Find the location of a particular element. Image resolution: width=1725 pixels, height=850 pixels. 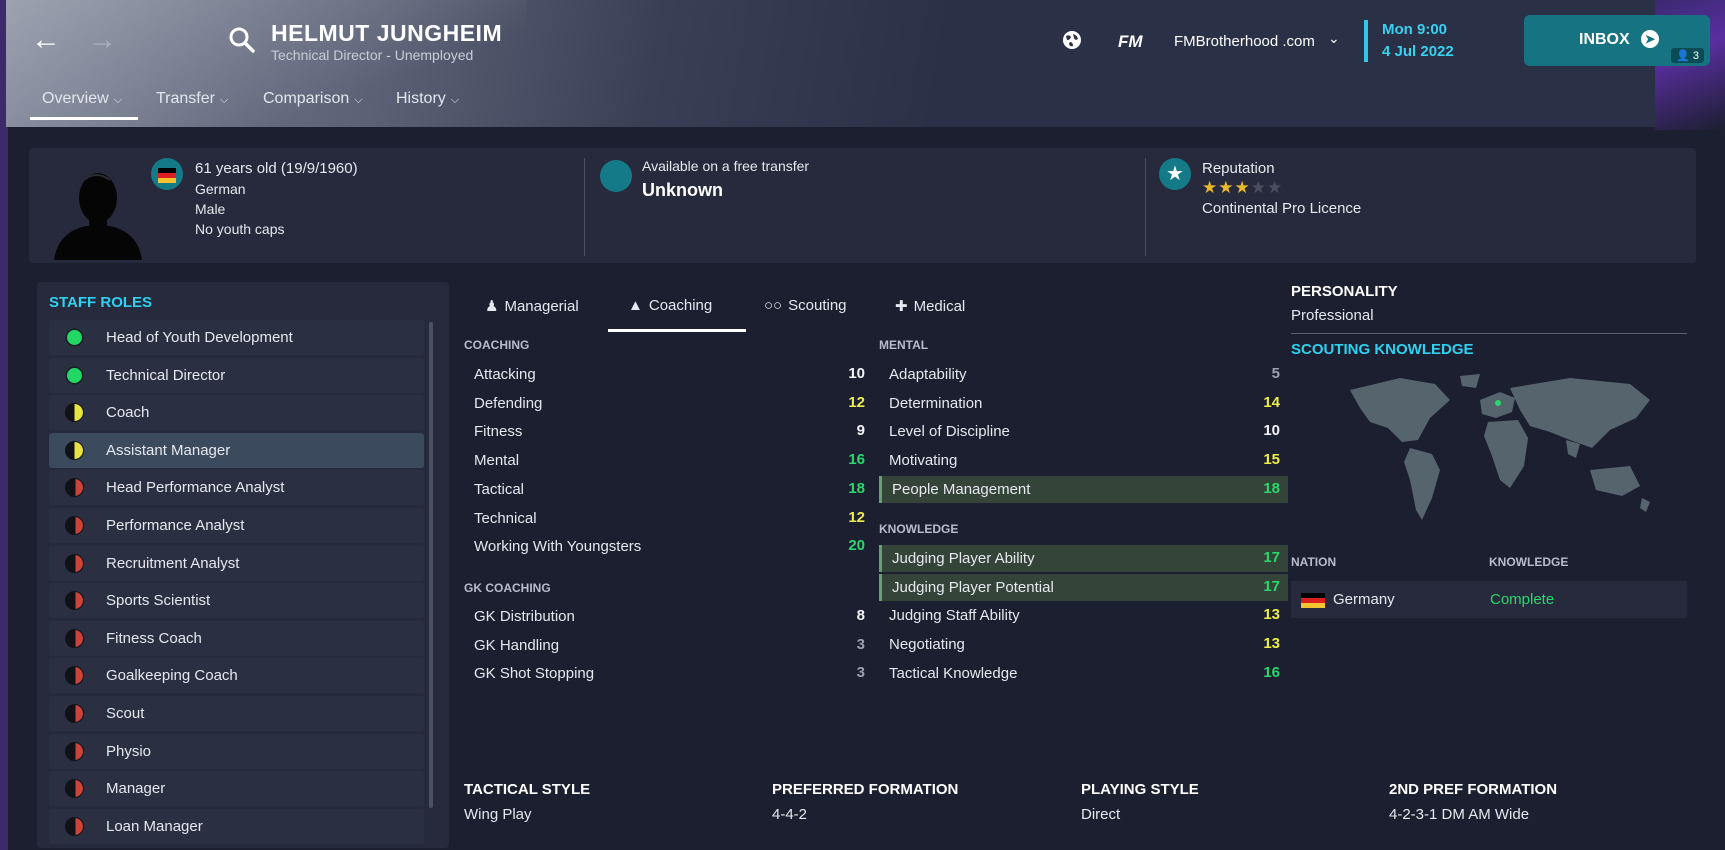

personality-value: Professional is located at coordinates (1332, 315).